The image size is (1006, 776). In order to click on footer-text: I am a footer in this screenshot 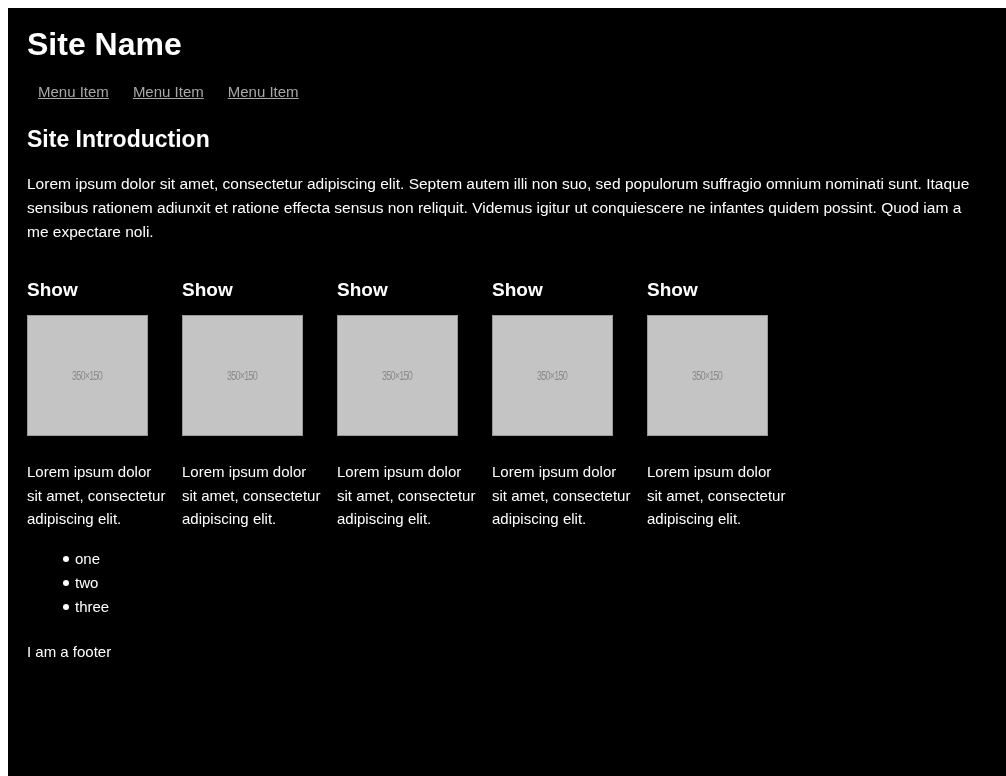, I will do `click(69, 651)`.